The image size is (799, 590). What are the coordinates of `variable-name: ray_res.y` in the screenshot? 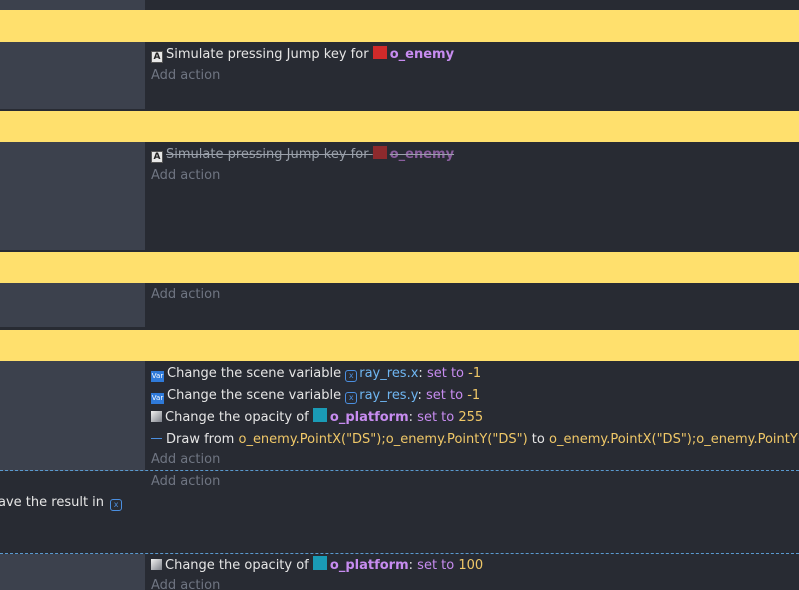 It's located at (388, 395).